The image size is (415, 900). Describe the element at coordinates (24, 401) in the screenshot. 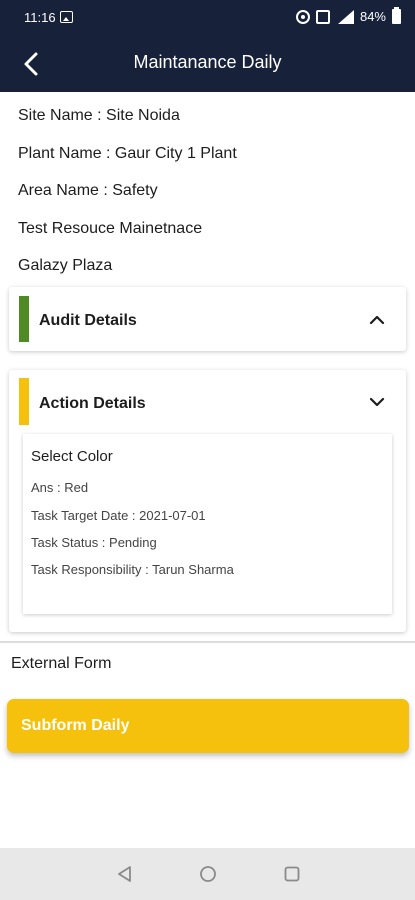

I see `action-accent-bar` at that location.